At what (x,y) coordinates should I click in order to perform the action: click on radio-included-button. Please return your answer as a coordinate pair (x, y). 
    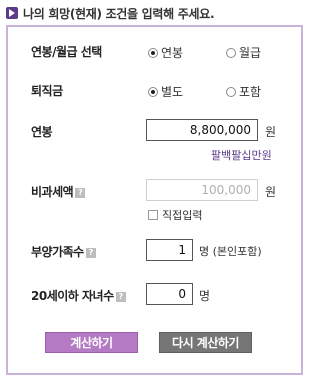
    Looking at the image, I should click on (231, 91).